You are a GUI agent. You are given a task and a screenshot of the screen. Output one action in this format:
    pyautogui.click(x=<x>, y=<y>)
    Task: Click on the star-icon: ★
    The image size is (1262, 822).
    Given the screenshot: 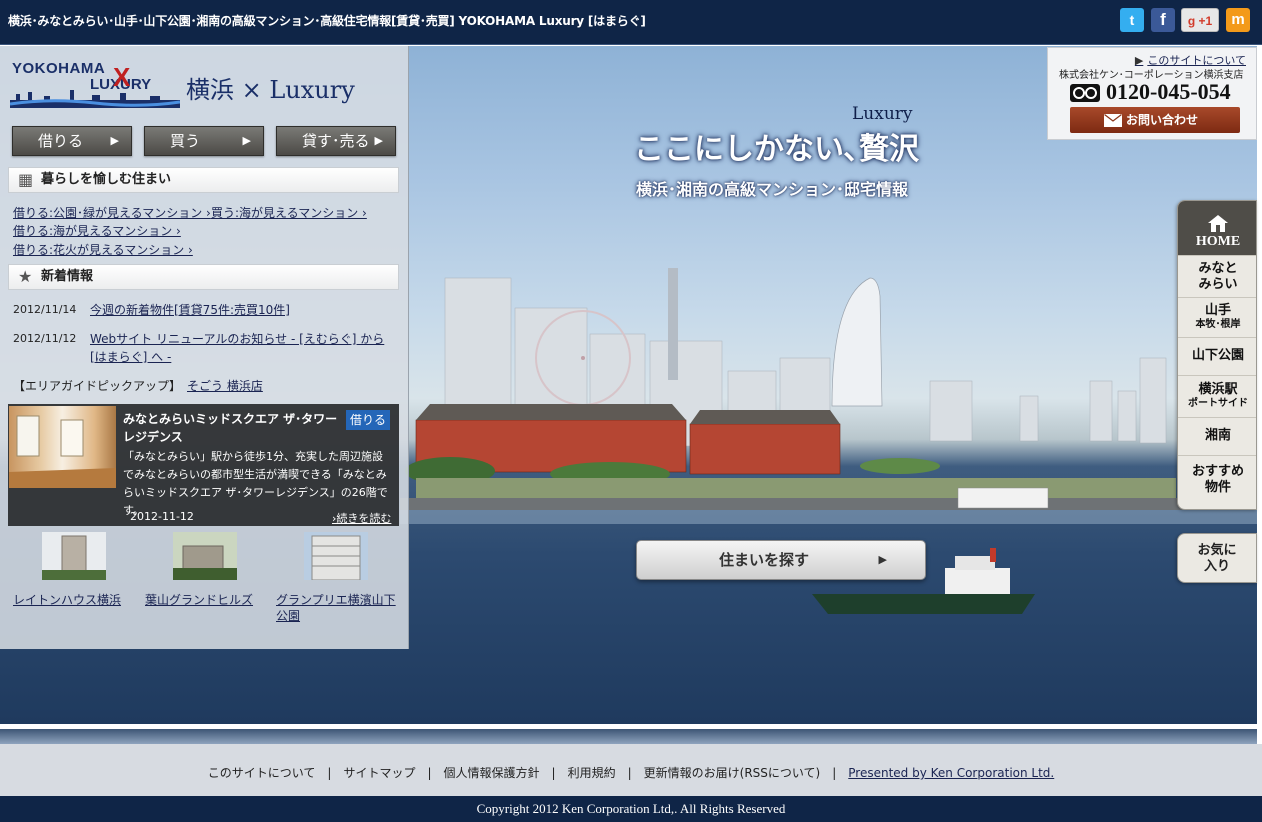 What is the action you would take?
    pyautogui.click(x=25, y=276)
    